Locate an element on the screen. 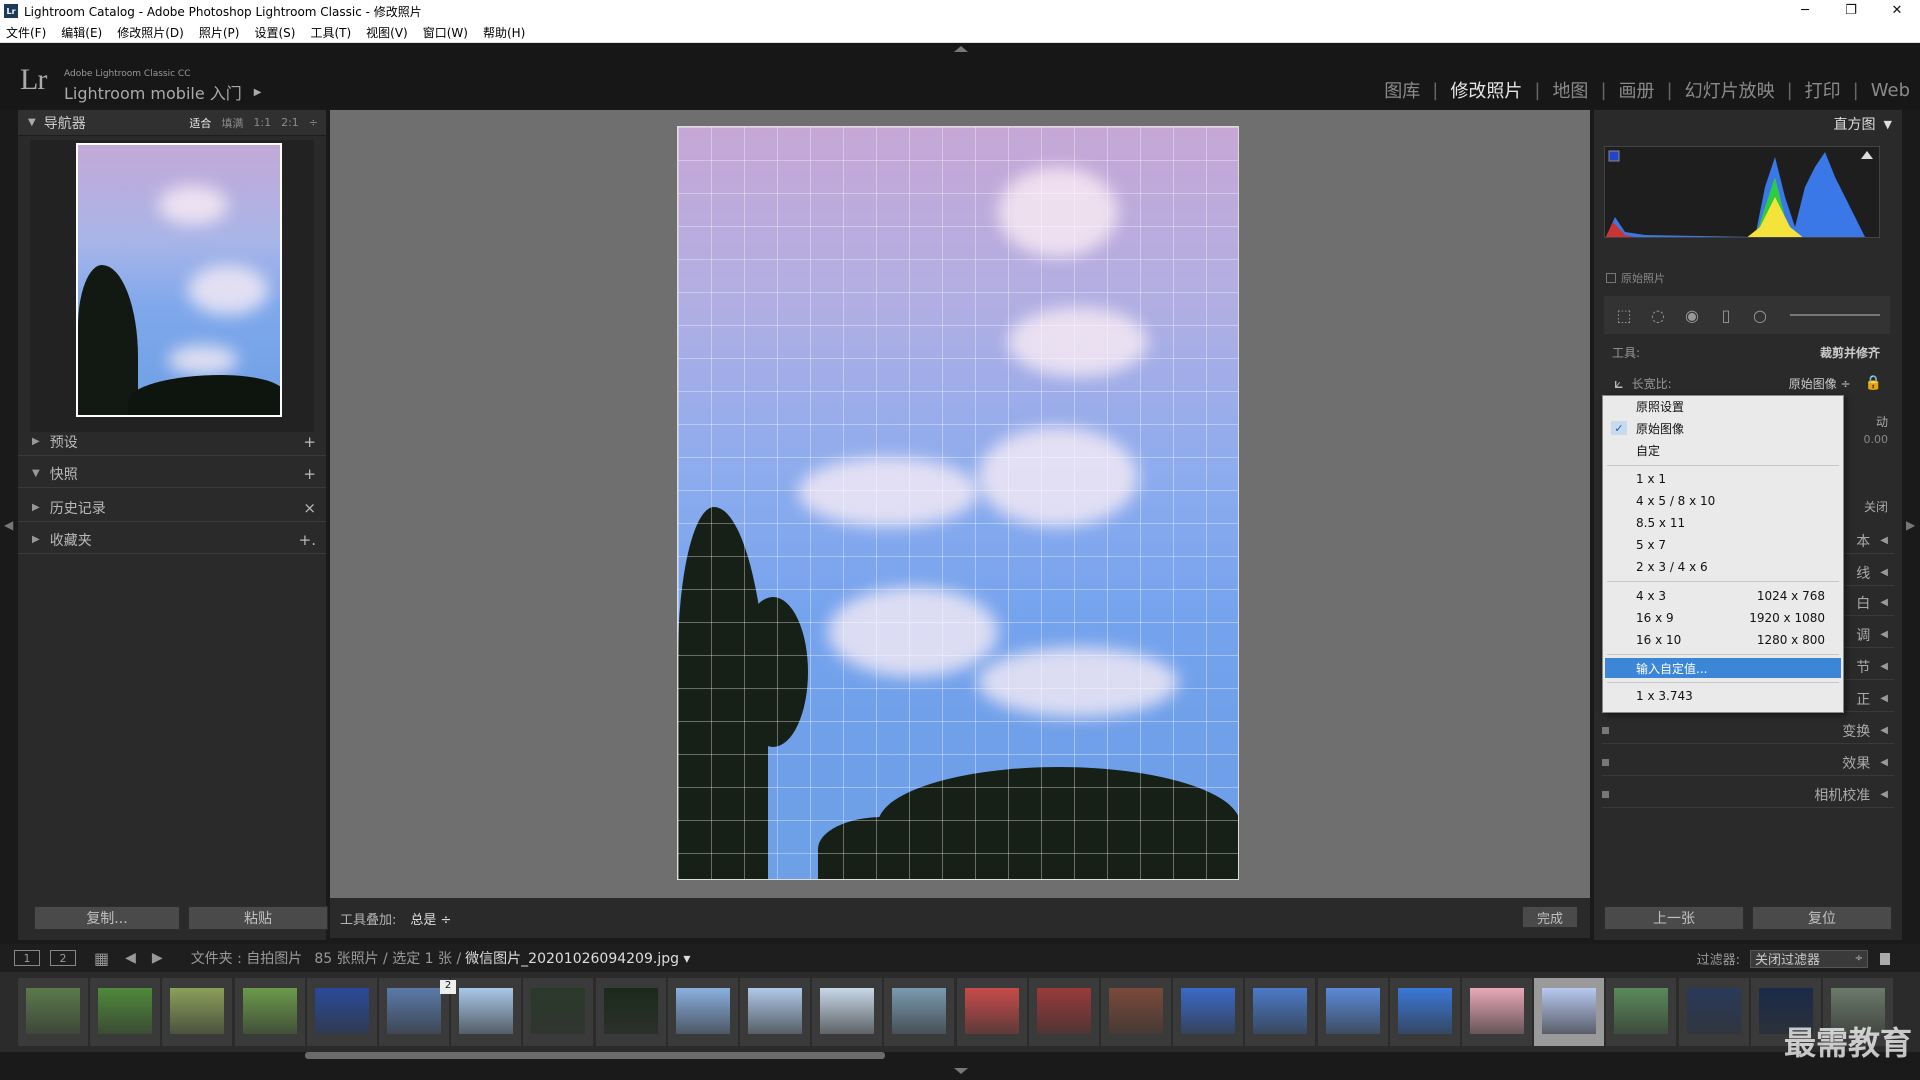  presets-section: ▶ 预设 + is located at coordinates (172, 442).